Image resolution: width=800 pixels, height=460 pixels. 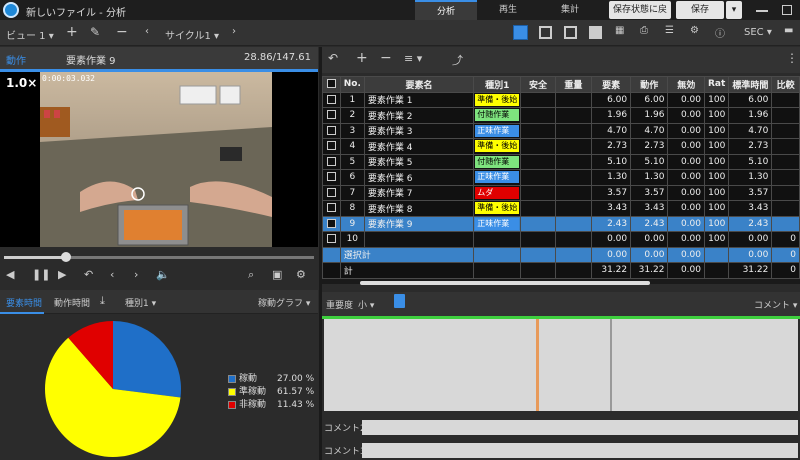 What do you see at coordinates (497, 239) in the screenshot?
I see `type-cell` at bounding box center [497, 239].